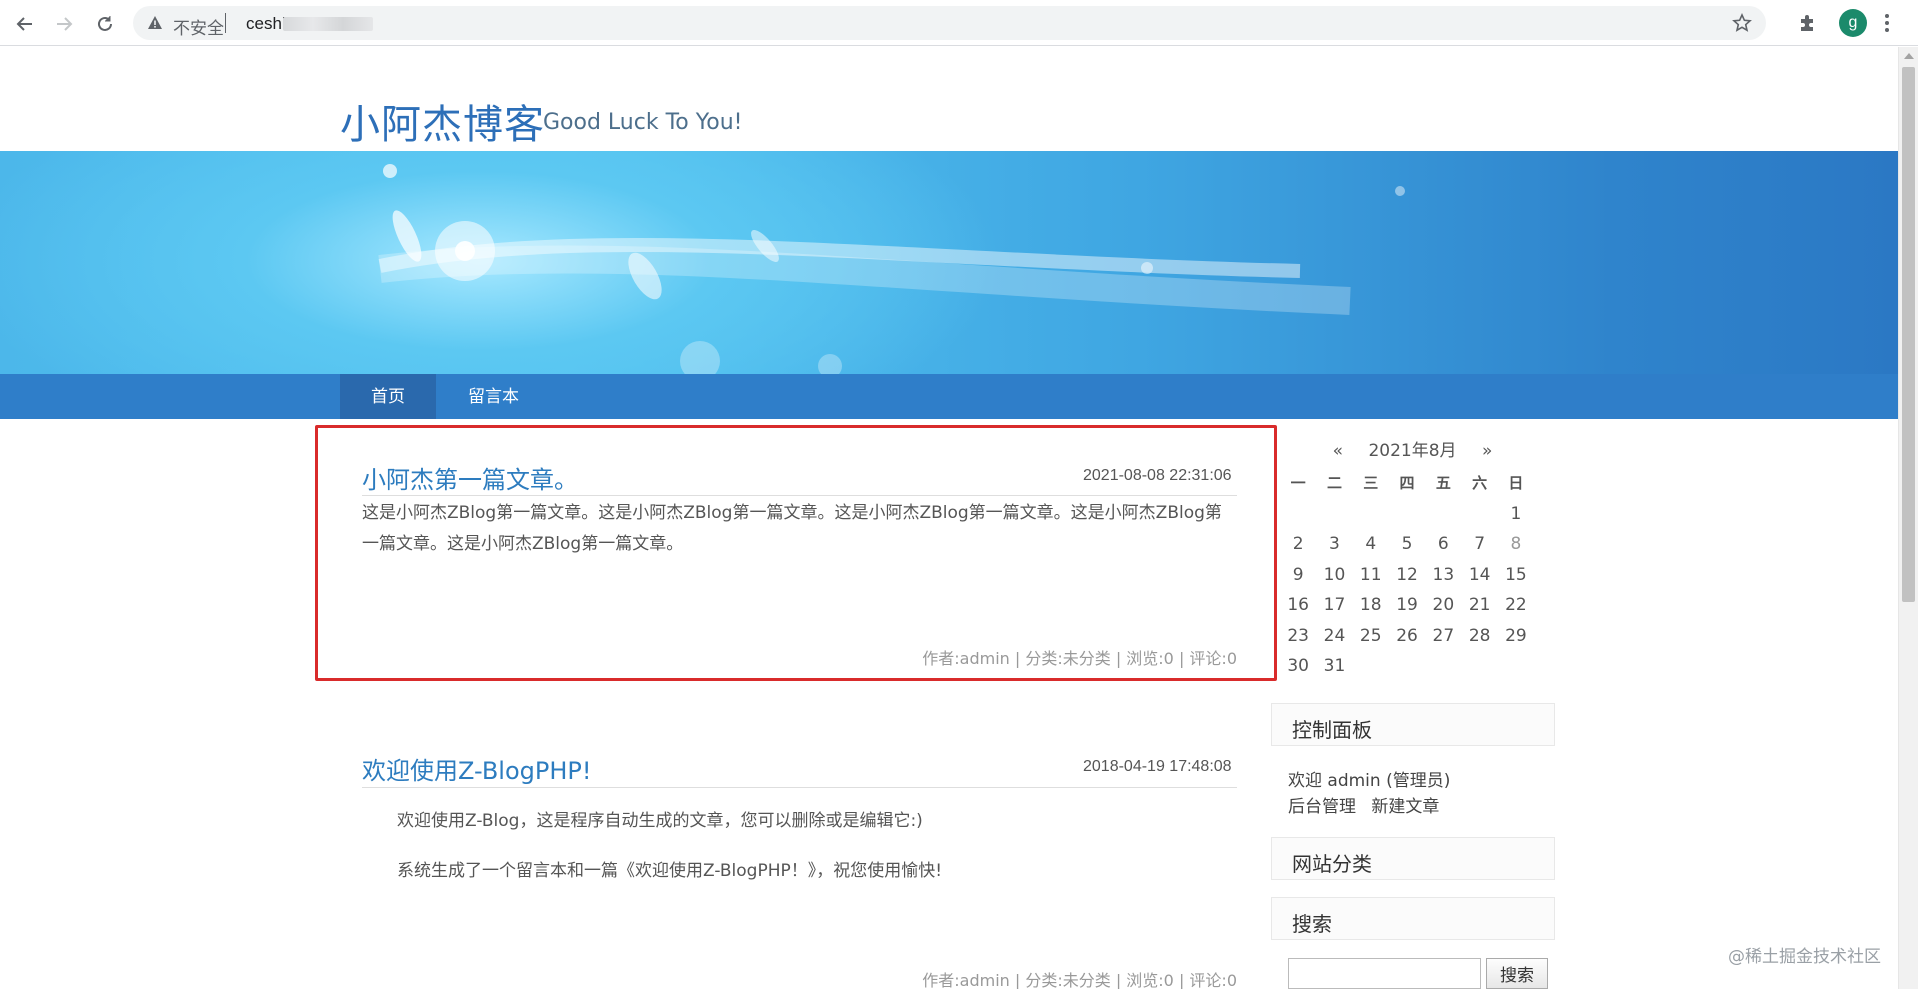 The width and height of the screenshot is (1918, 989). What do you see at coordinates (1407, 605) in the screenshot?
I see `calendar-day: 19` at bounding box center [1407, 605].